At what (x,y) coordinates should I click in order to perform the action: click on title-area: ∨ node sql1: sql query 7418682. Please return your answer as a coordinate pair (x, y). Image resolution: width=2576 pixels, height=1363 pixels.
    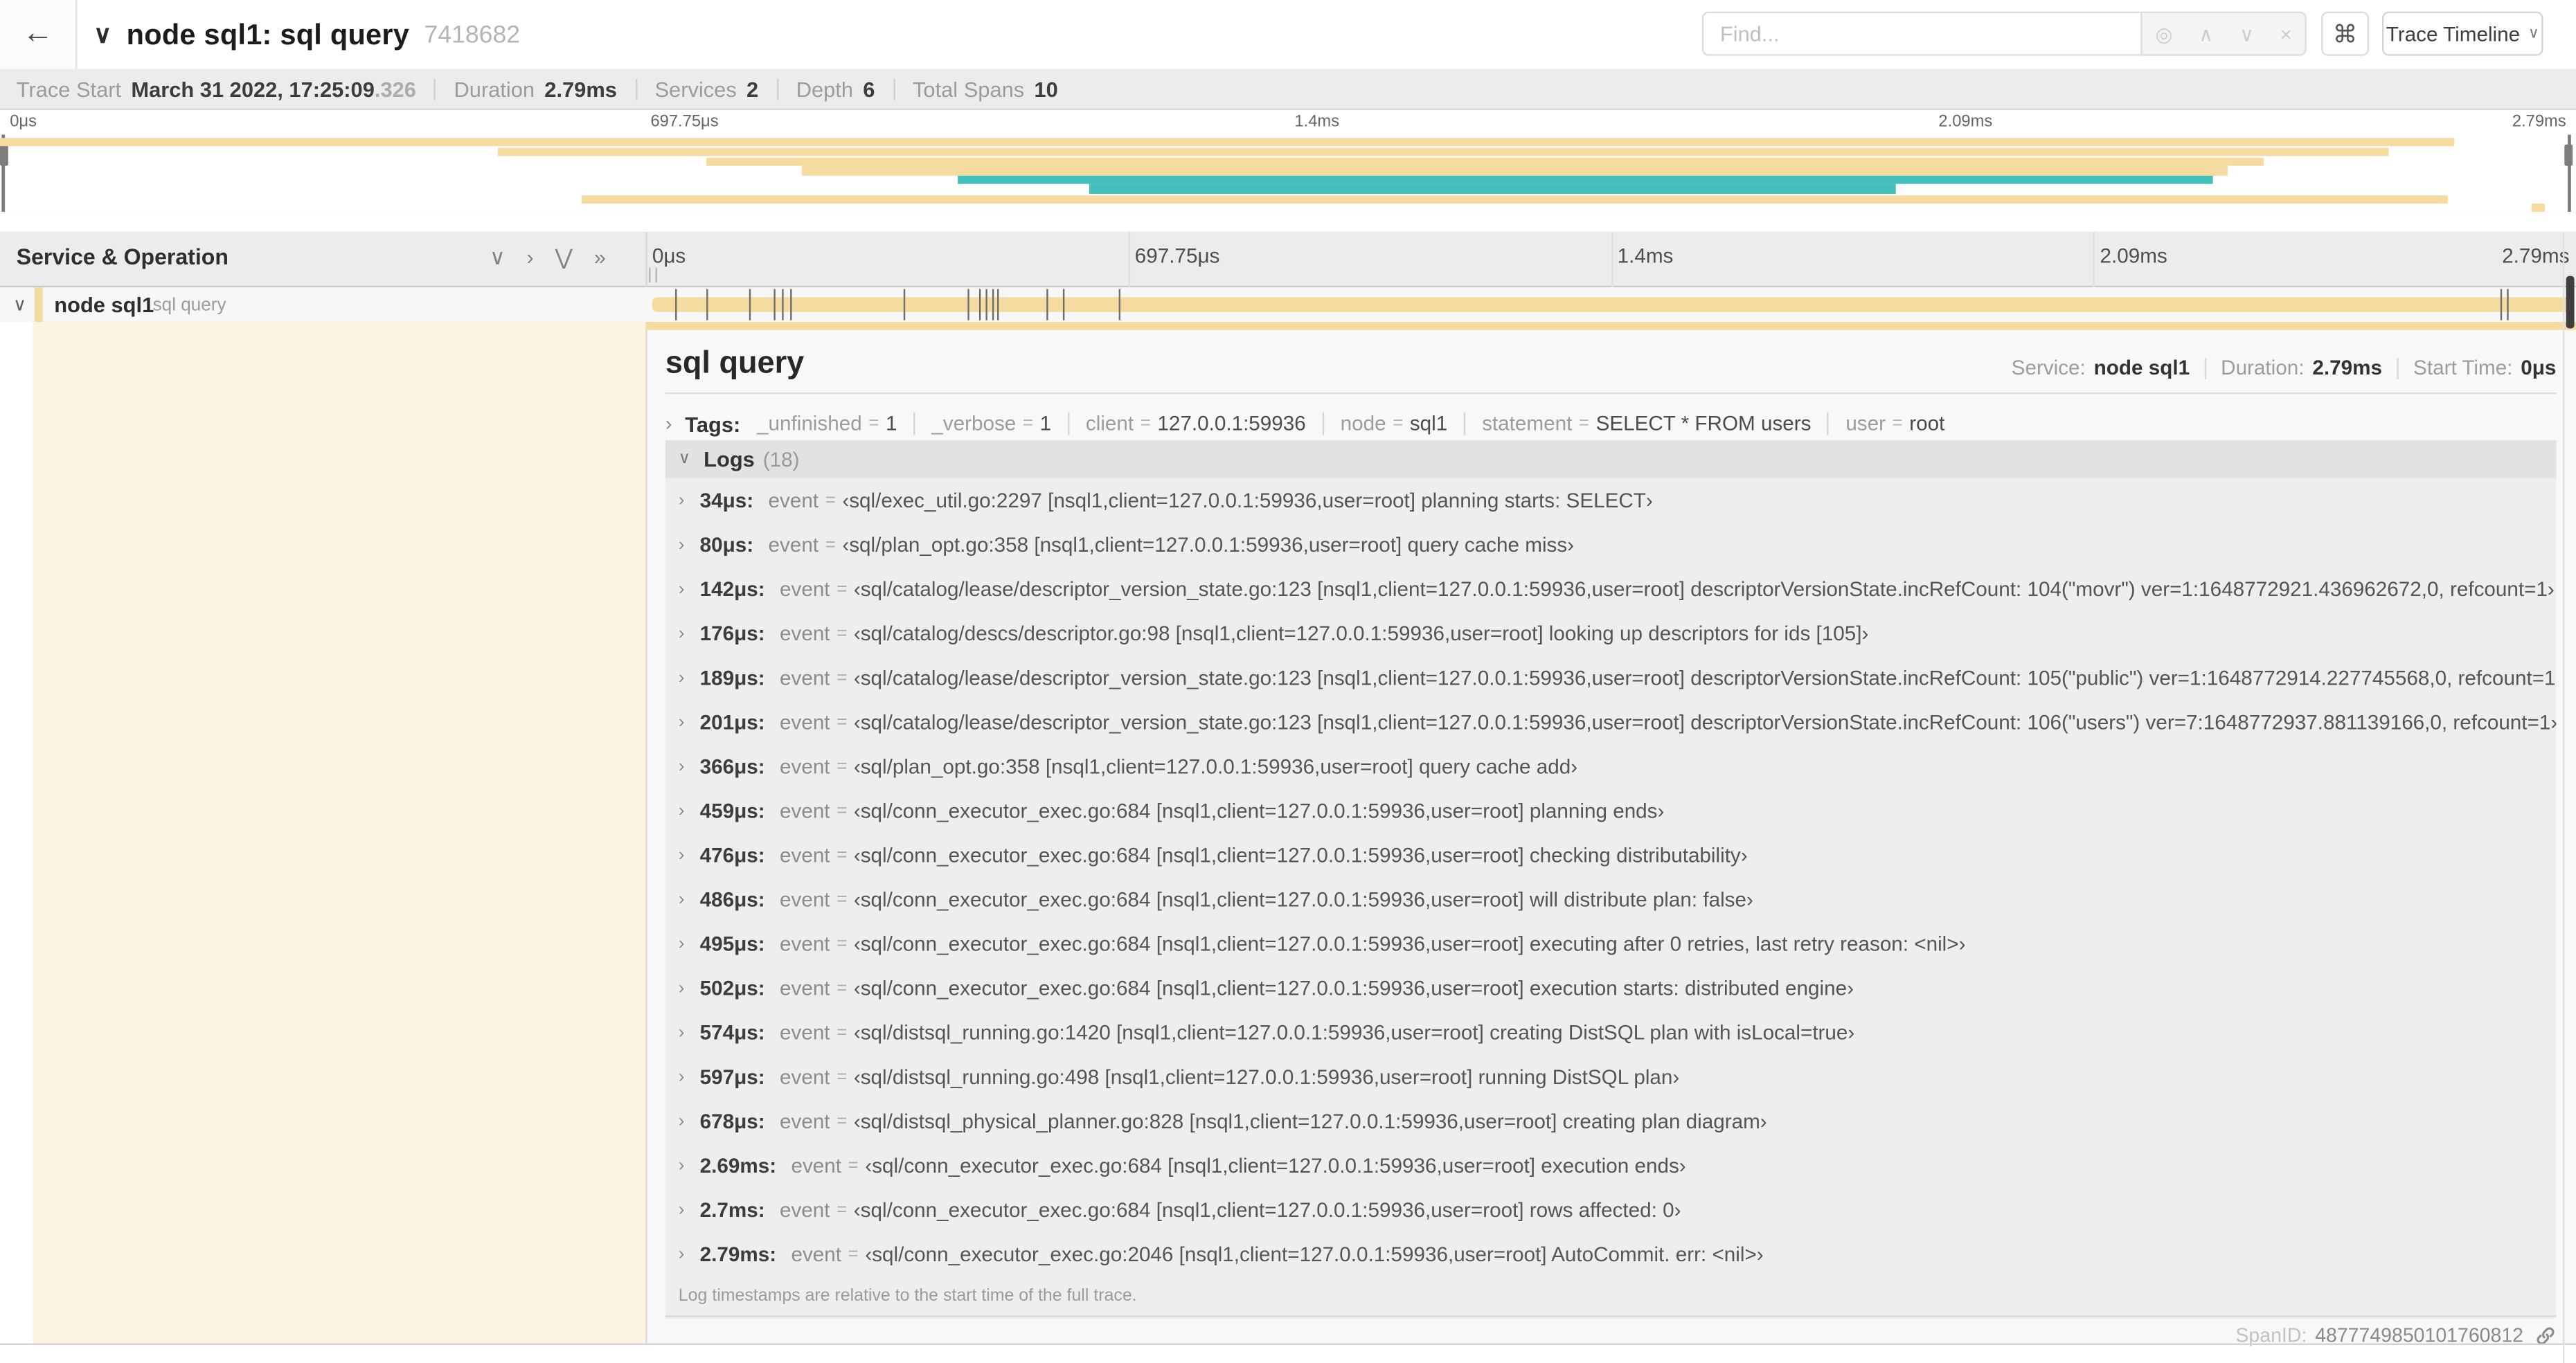
    Looking at the image, I should click on (307, 34).